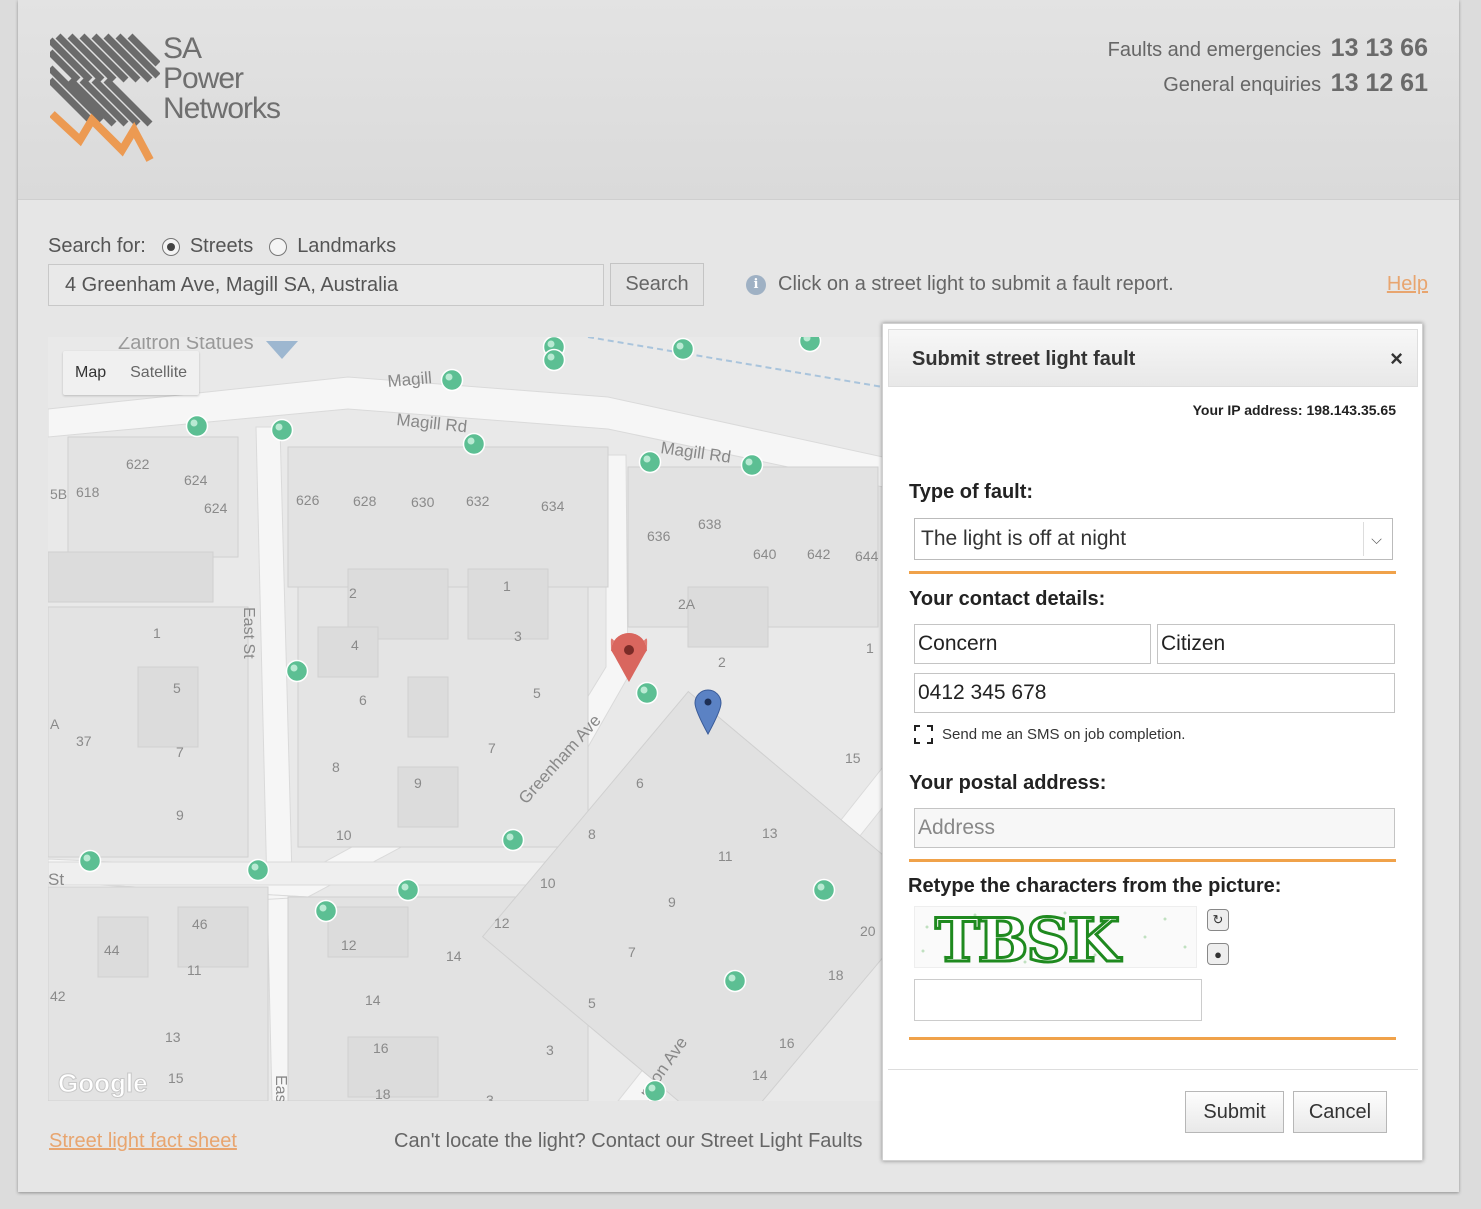 The height and width of the screenshot is (1209, 1481). What do you see at coordinates (363, 700) in the screenshot?
I see `lot-number: 6` at bounding box center [363, 700].